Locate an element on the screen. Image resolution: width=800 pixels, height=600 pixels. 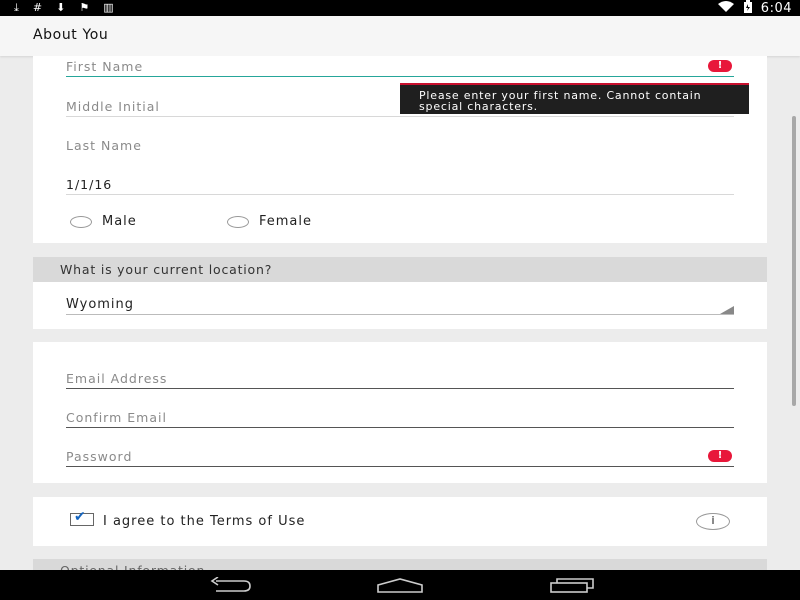
email-field: Email Address is located at coordinates (400, 379).